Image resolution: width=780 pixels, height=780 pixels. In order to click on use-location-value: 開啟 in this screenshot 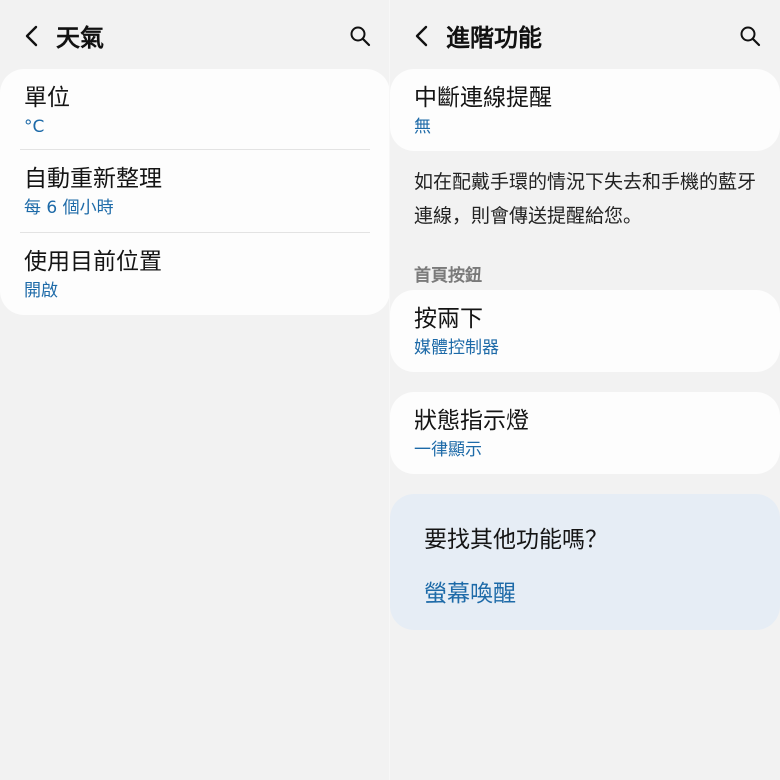, I will do `click(41, 291)`.